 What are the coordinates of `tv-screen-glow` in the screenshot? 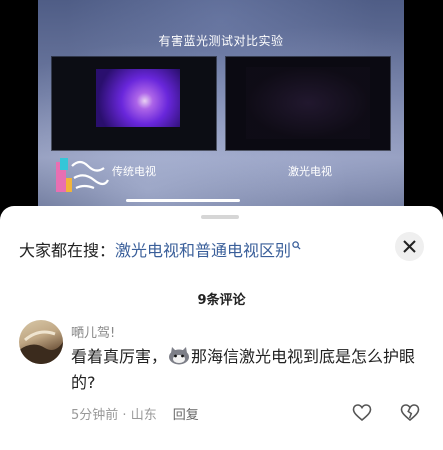 It's located at (138, 98).